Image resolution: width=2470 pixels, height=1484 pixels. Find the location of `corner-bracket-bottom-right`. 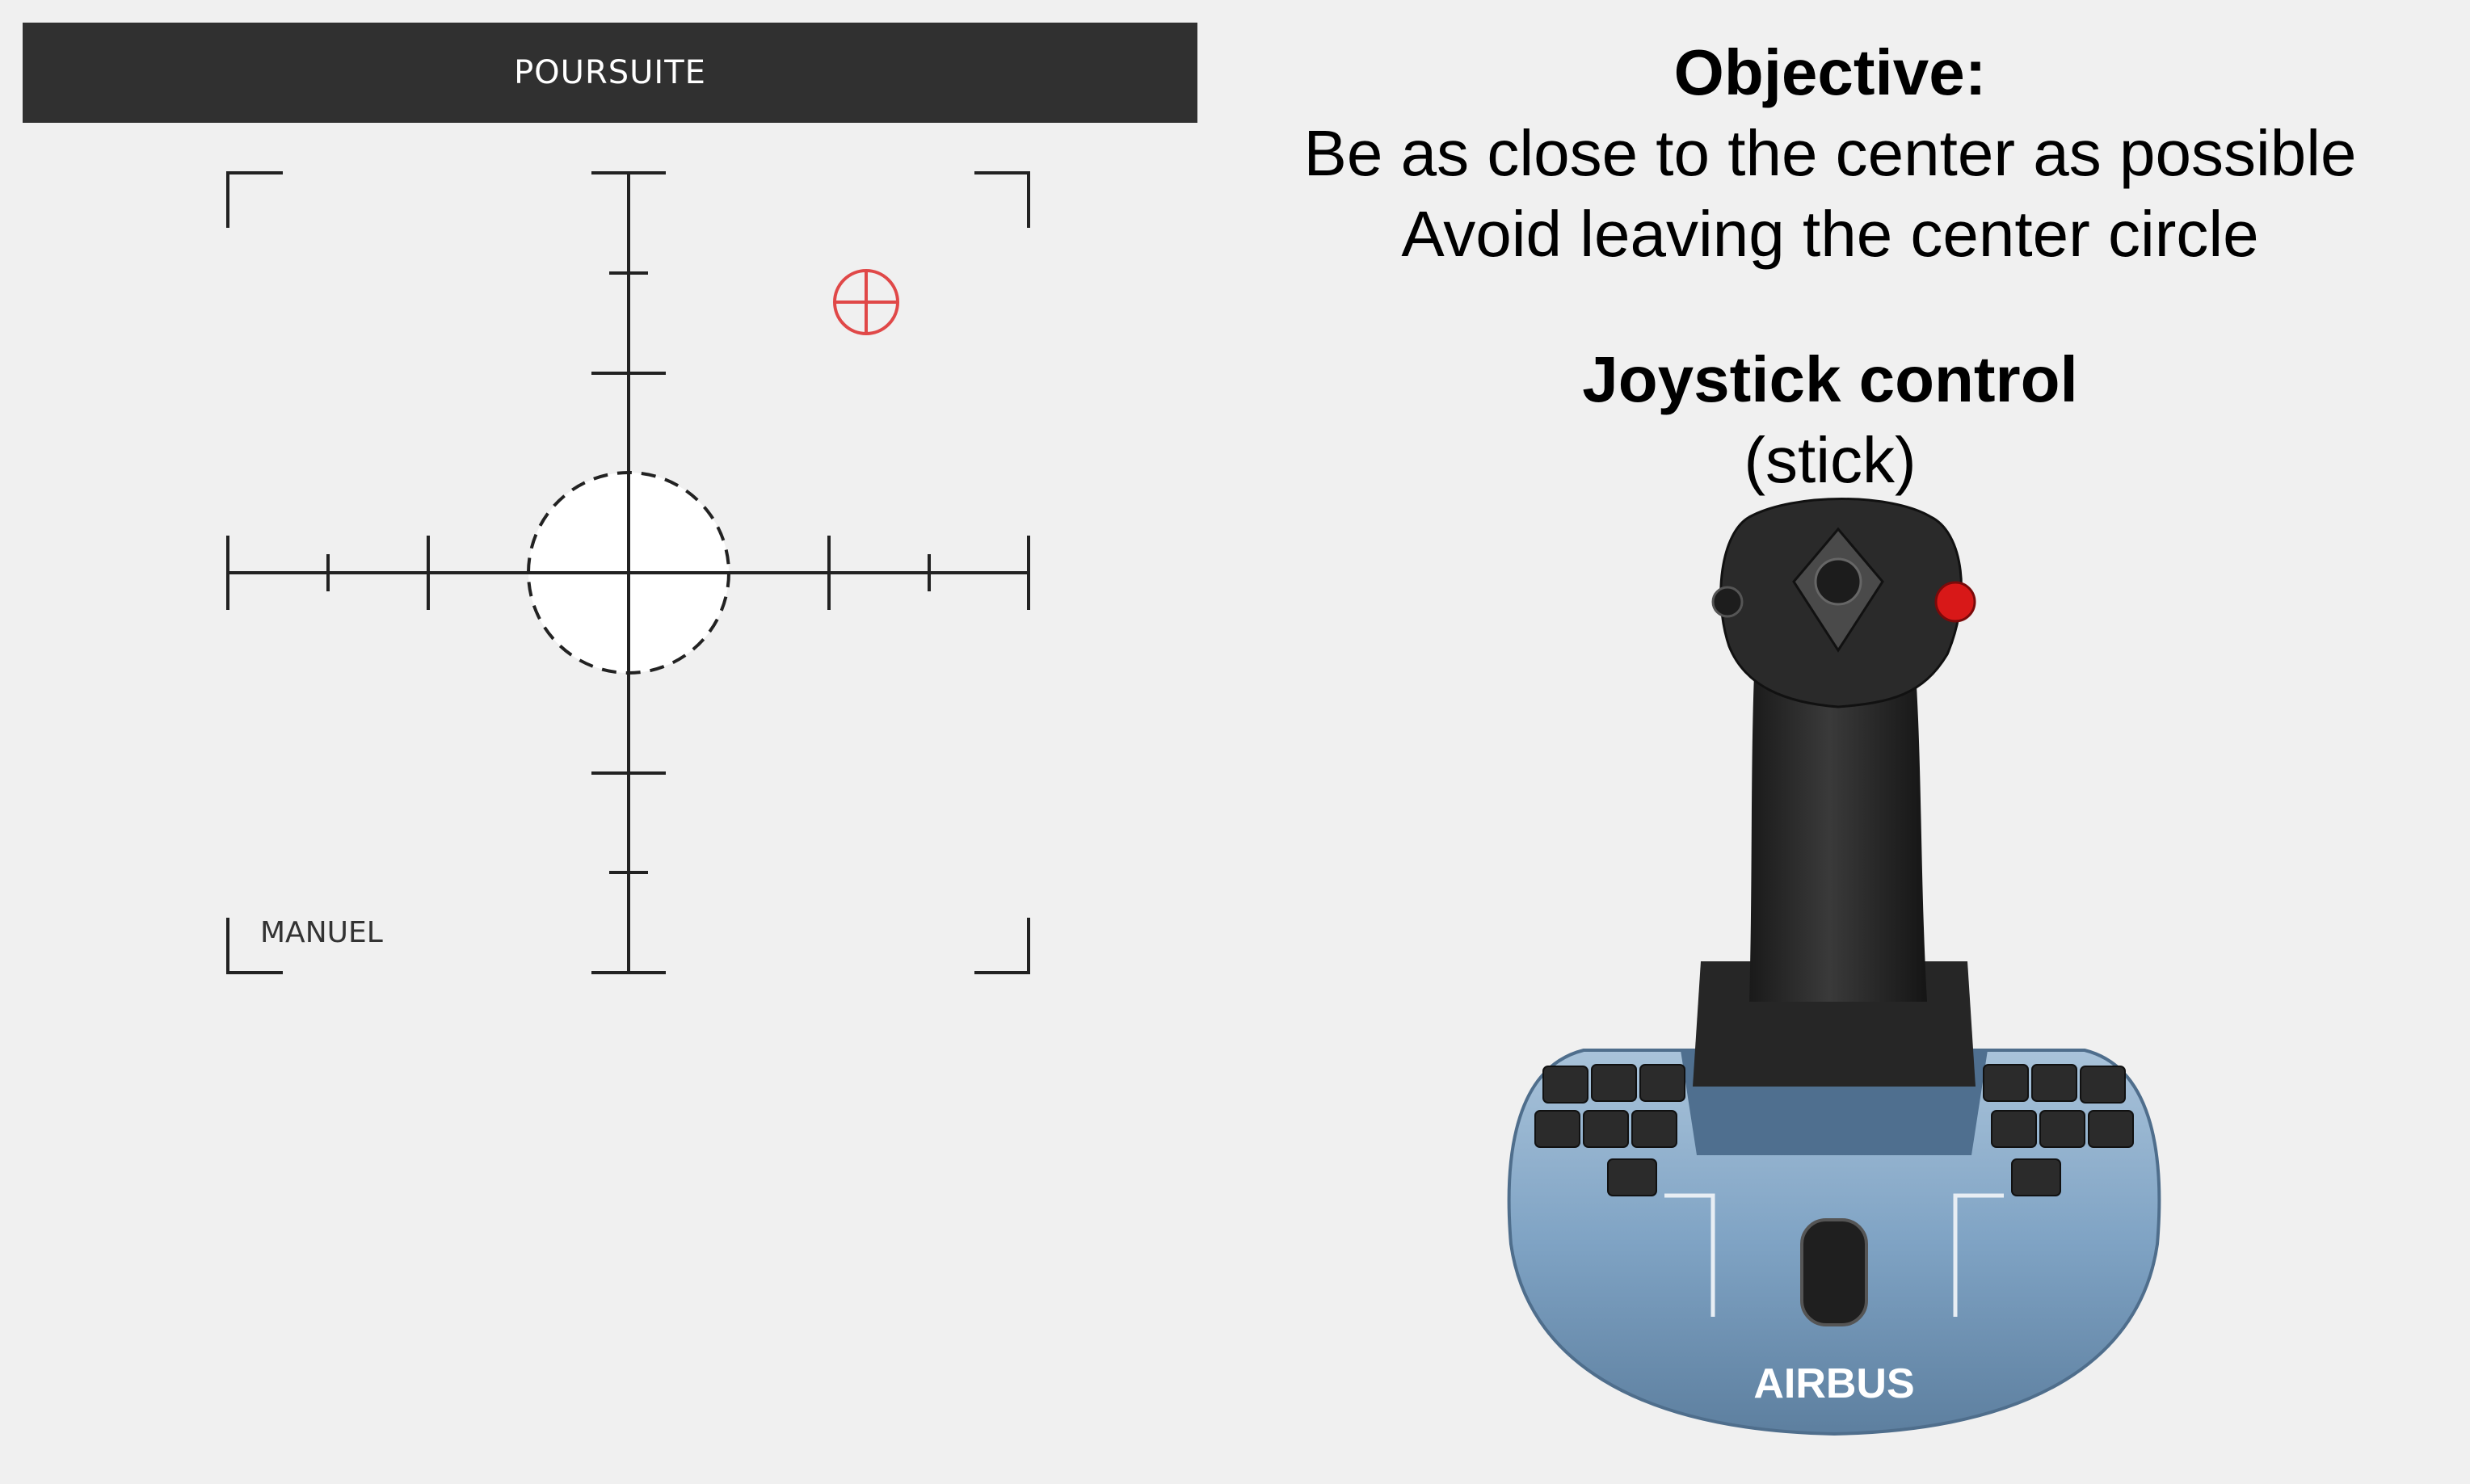

corner-bracket-bottom-right is located at coordinates (1002, 946).